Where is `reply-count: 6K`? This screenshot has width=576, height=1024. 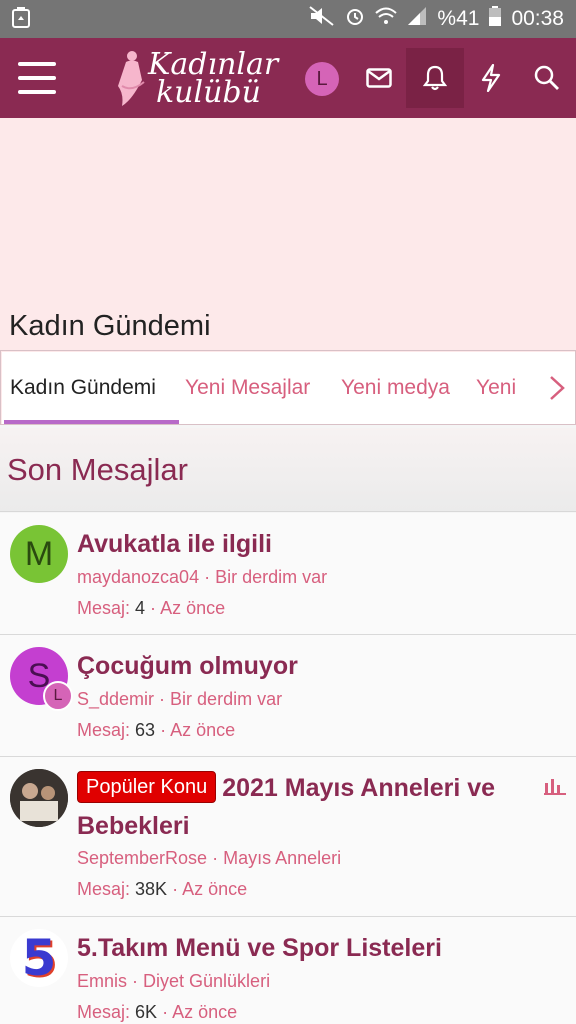 reply-count: 6K is located at coordinates (146, 1012).